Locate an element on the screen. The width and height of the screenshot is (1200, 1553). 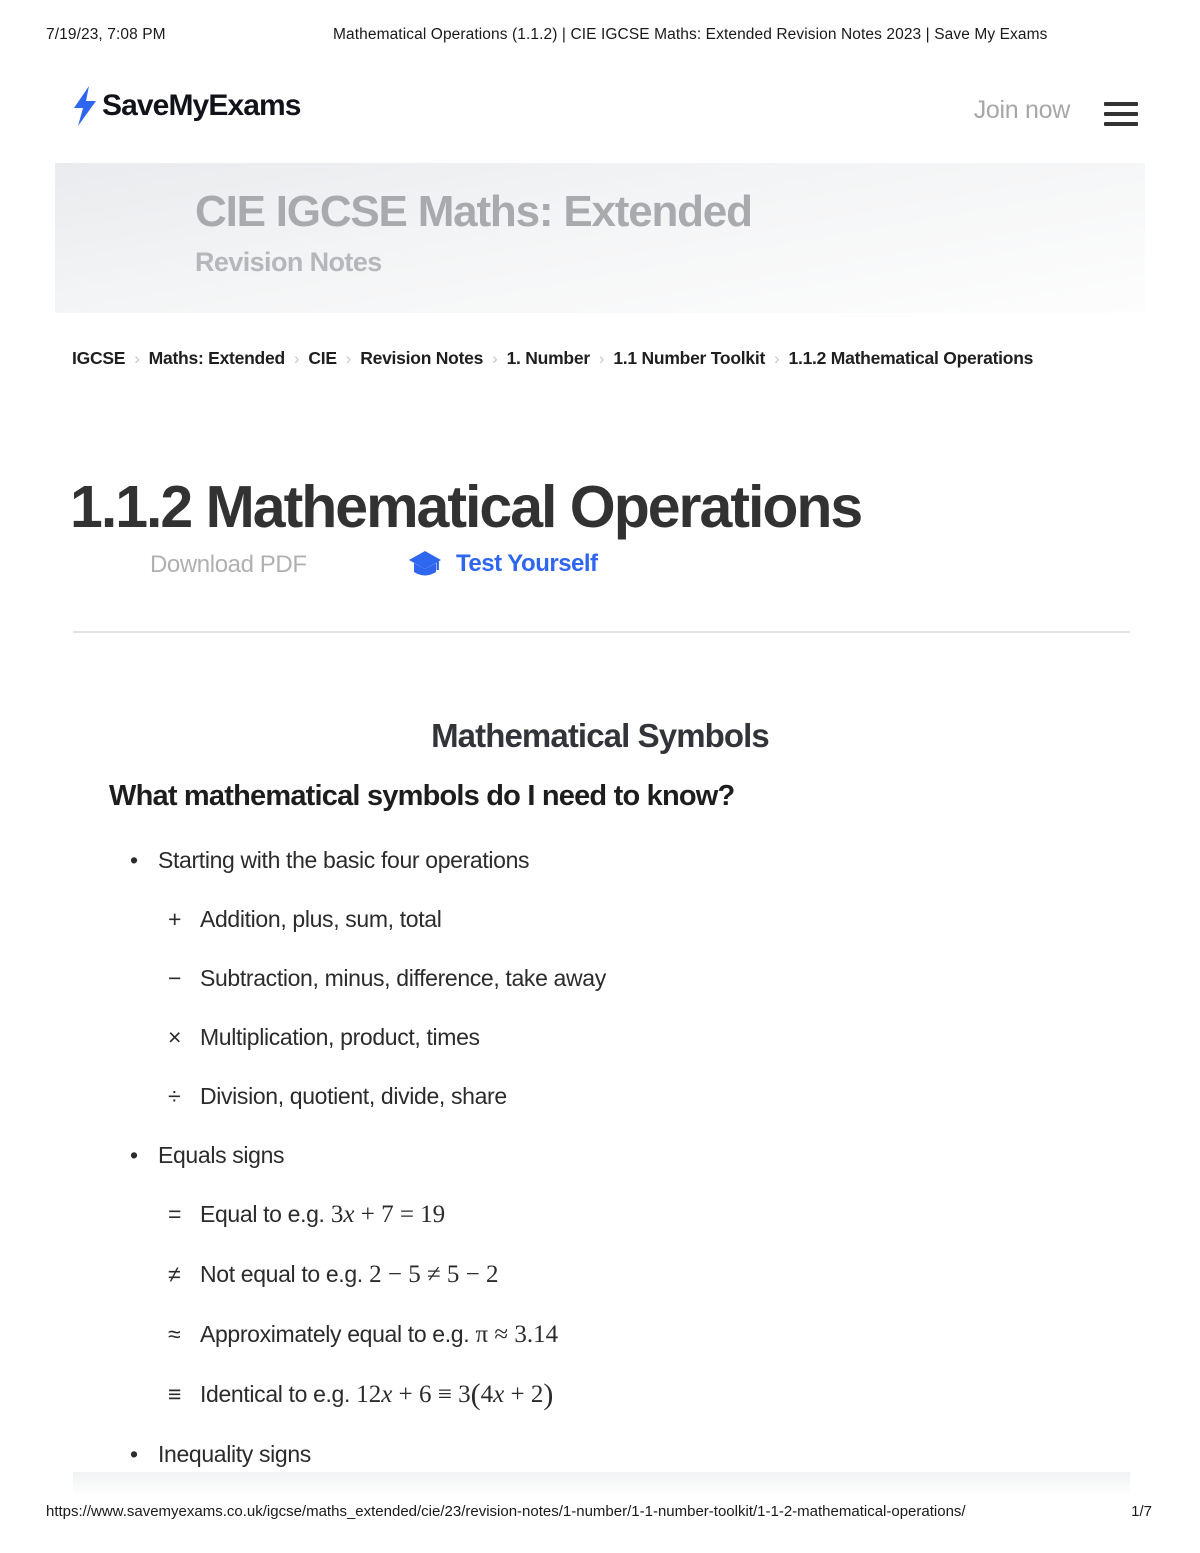
site-logo: SaveMyExams is located at coordinates (186, 106).